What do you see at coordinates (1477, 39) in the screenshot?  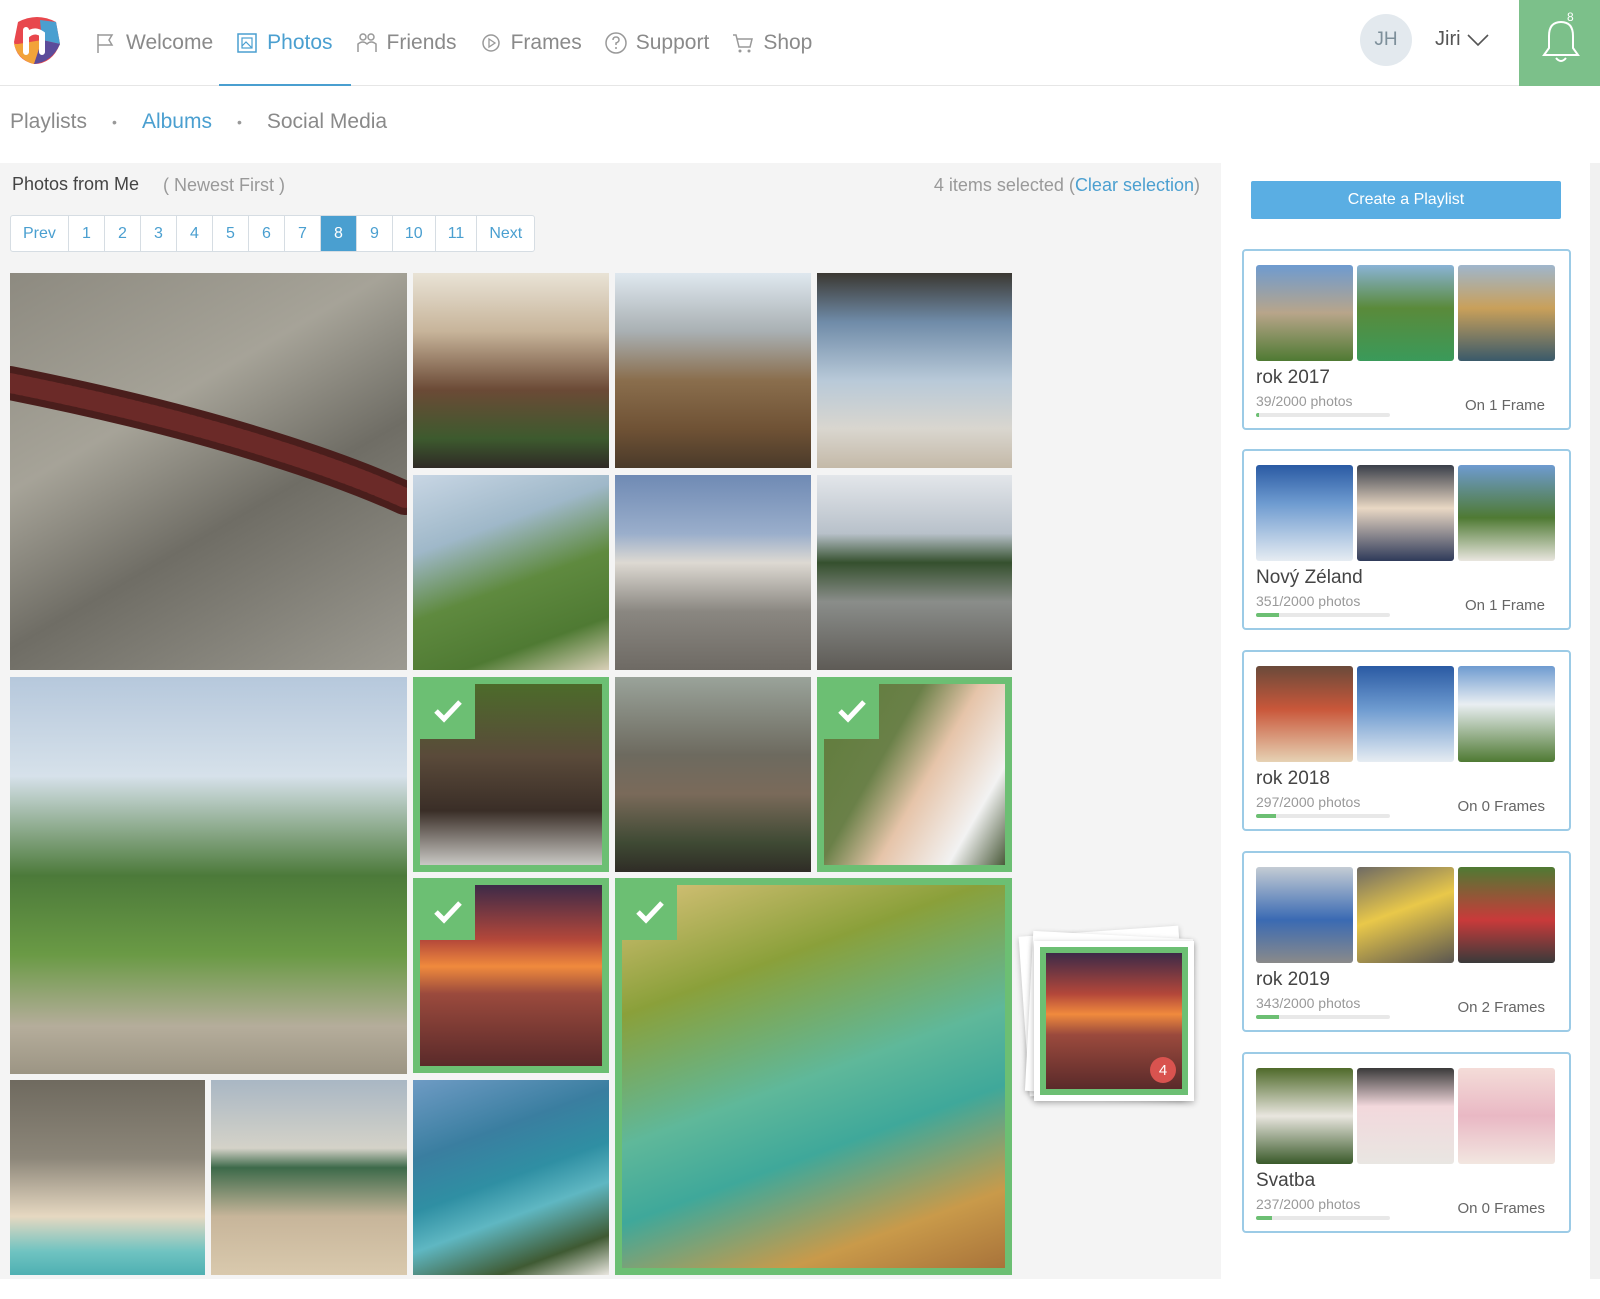 I see `chevron-down-icon` at bounding box center [1477, 39].